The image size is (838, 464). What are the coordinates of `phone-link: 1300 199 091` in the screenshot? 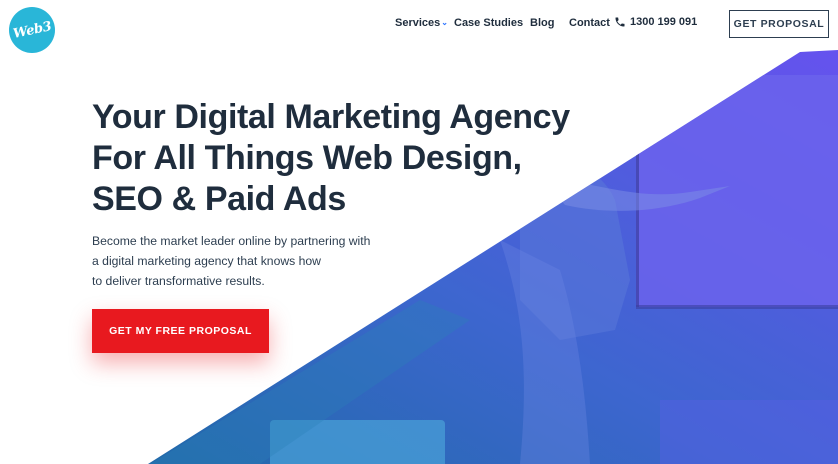 It's located at (655, 22).